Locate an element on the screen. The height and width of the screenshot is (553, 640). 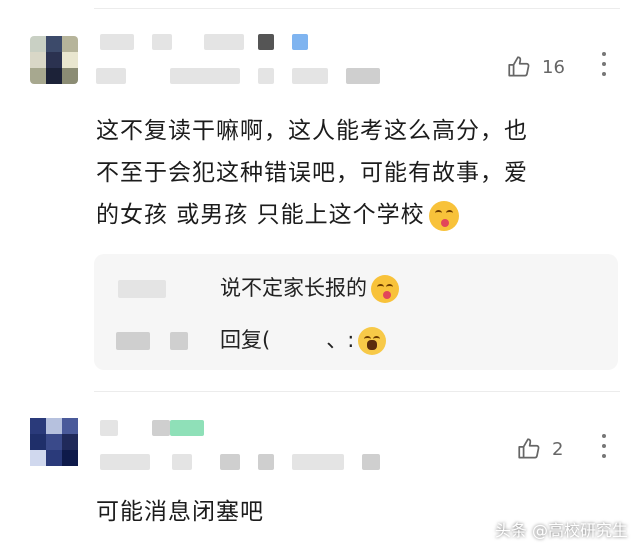
divider-top is located at coordinates (357, 8).